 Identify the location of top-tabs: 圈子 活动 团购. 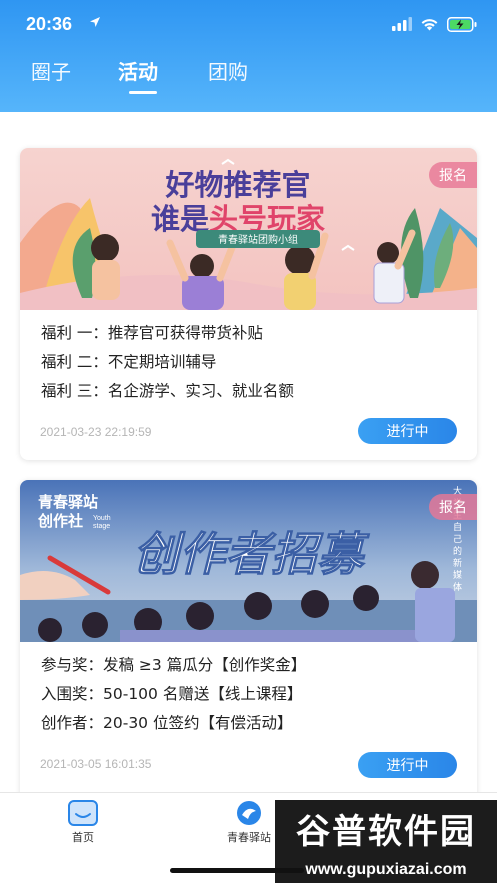
(248, 76).